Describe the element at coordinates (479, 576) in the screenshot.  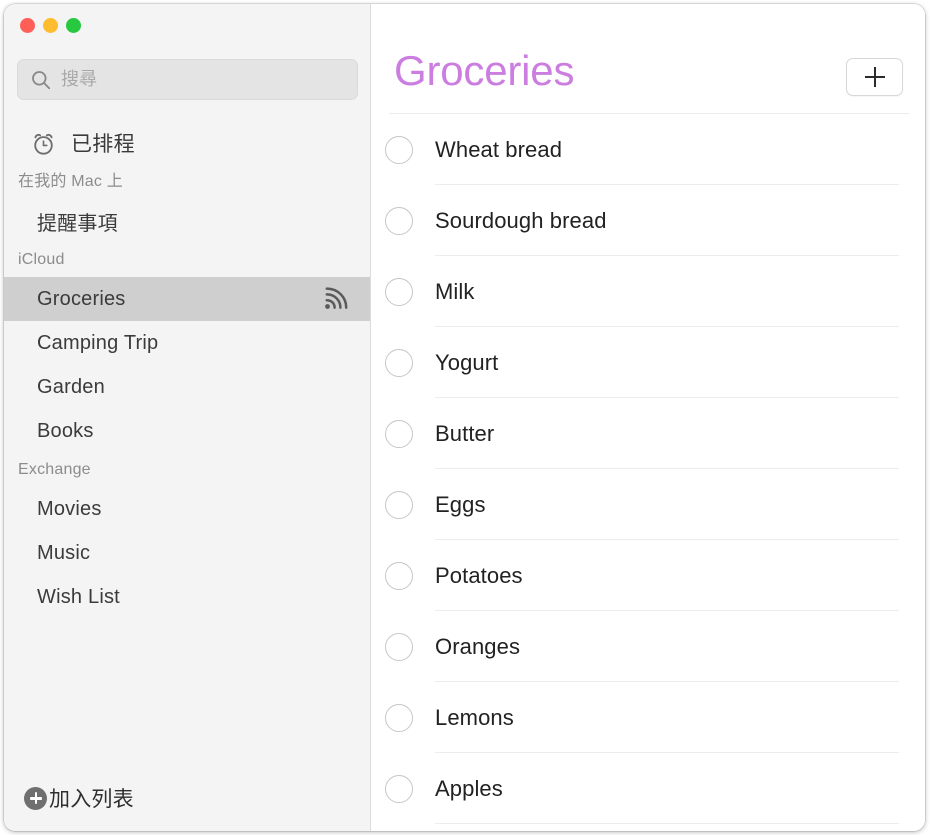
I see `reminder-label: Potatoes` at that location.